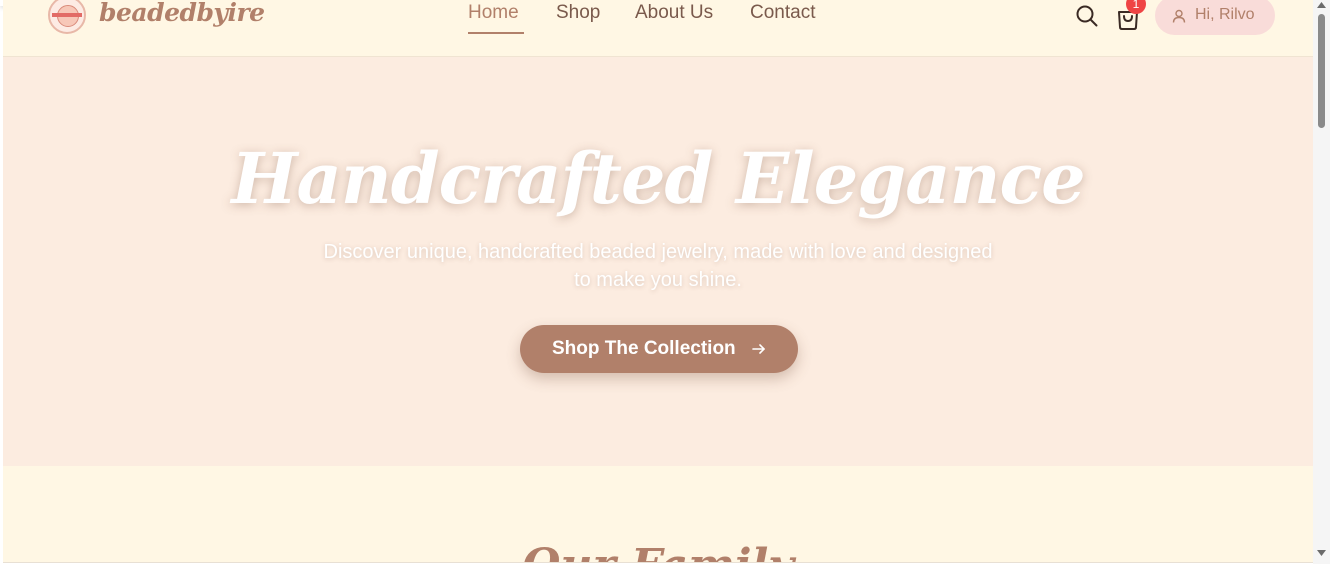  Describe the element at coordinates (493, 13) in the screenshot. I see `nav-item-home: Home` at that location.